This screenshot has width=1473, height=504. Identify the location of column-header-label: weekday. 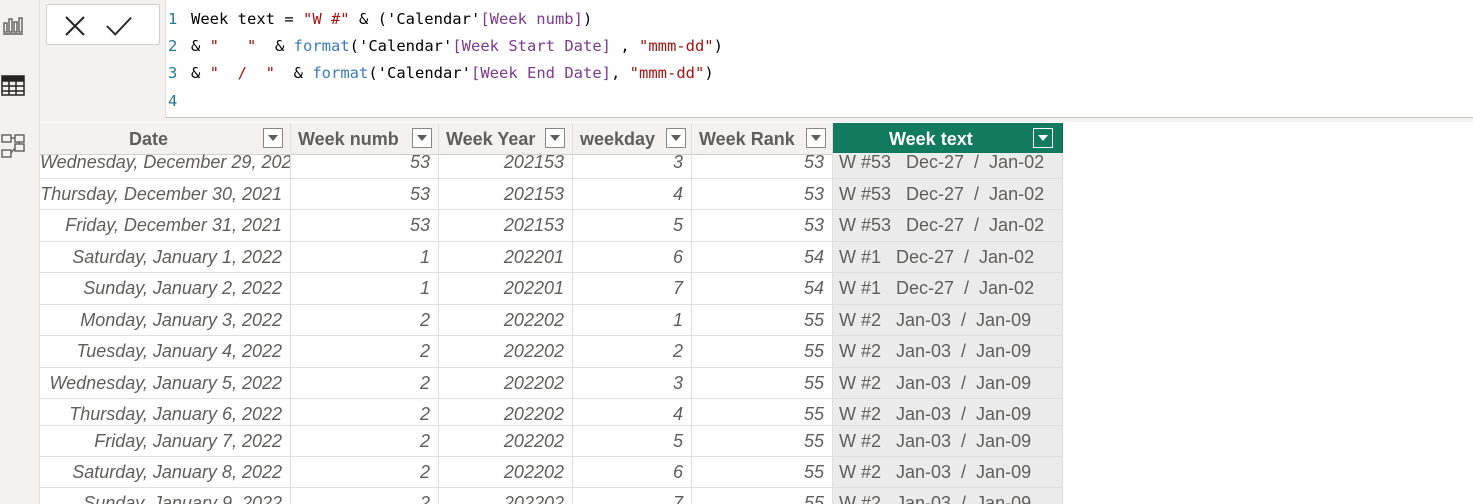
(618, 139).